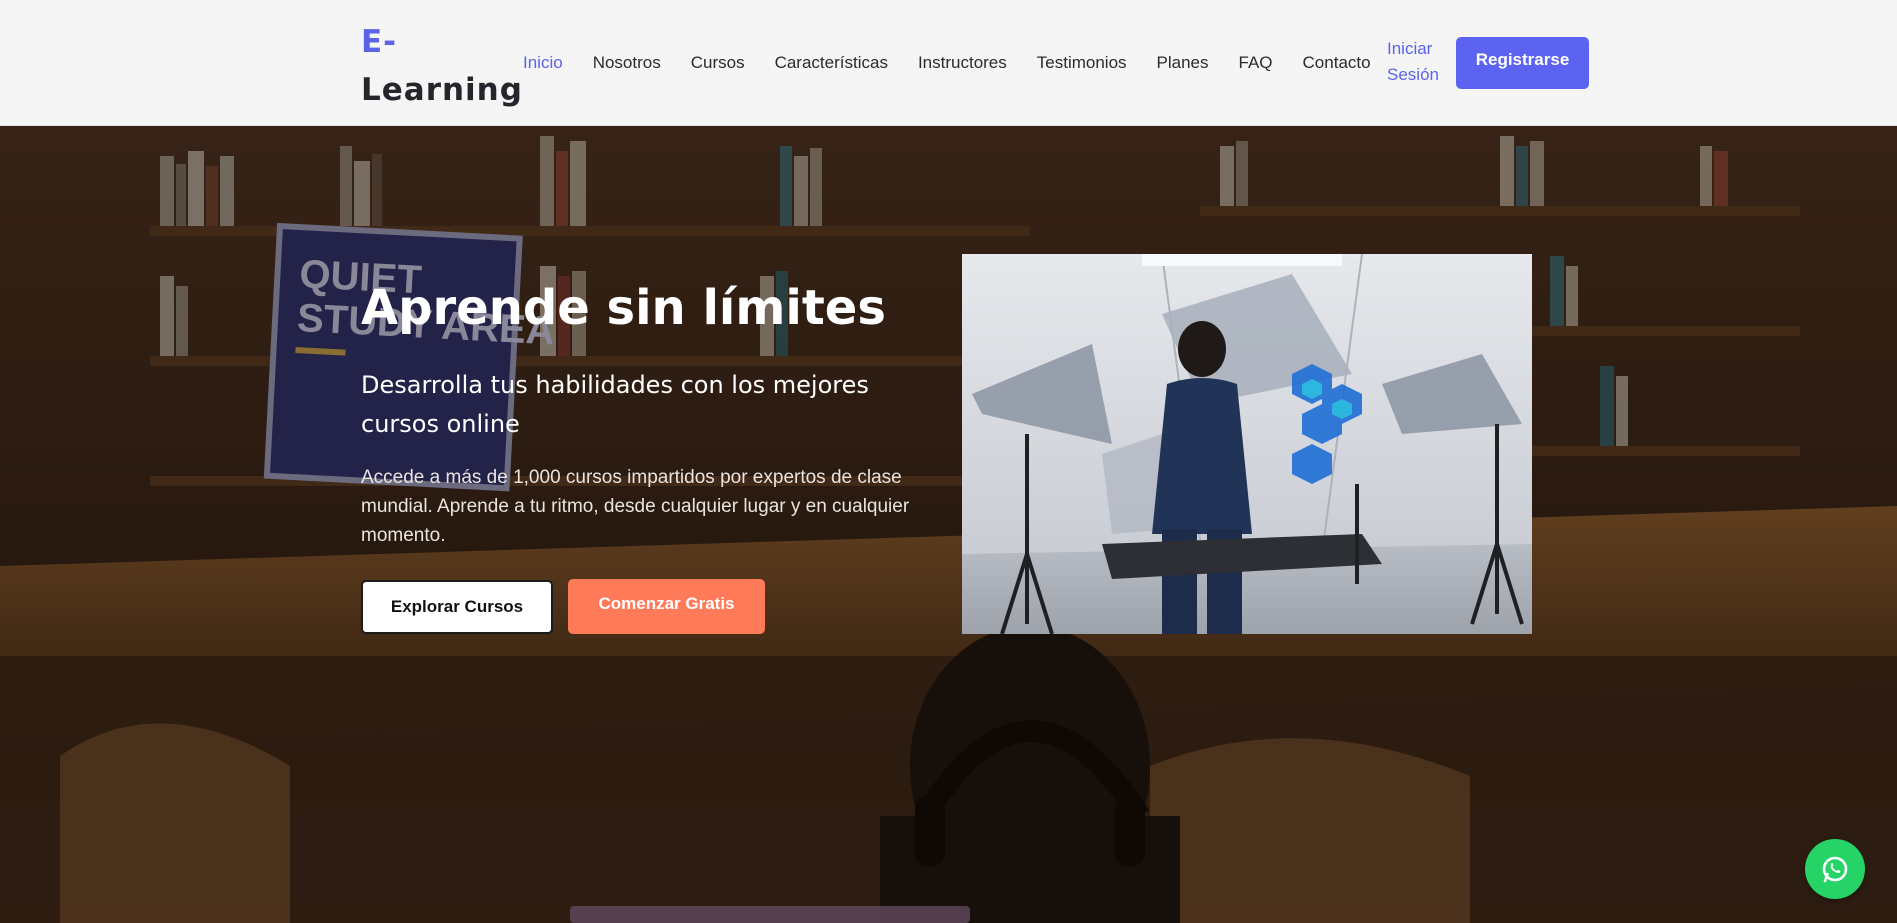 The height and width of the screenshot is (923, 1897). I want to click on register-button: Registrarse, so click(1522, 63).